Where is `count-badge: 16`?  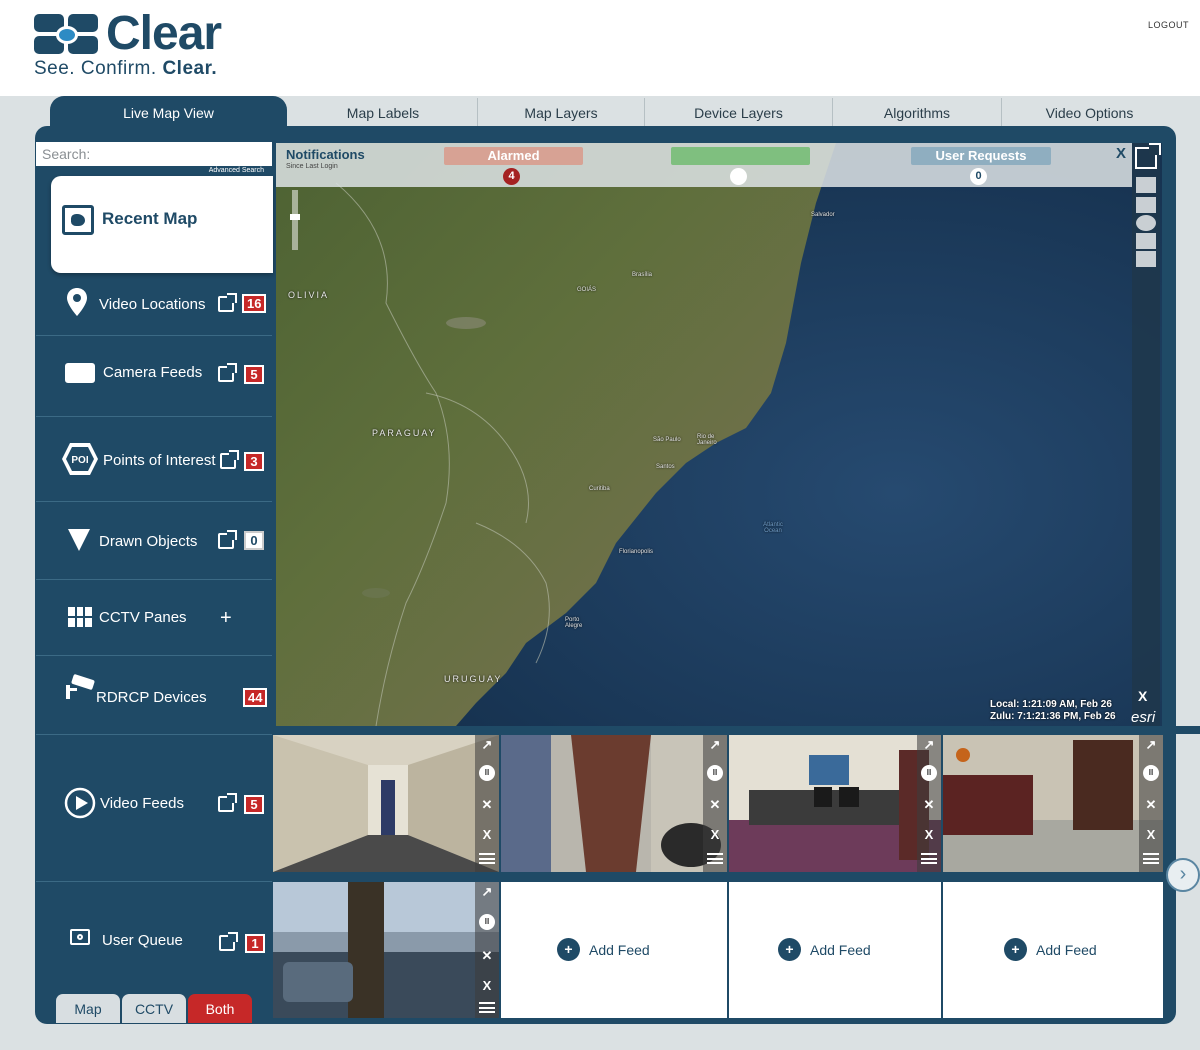 count-badge: 16 is located at coordinates (254, 303).